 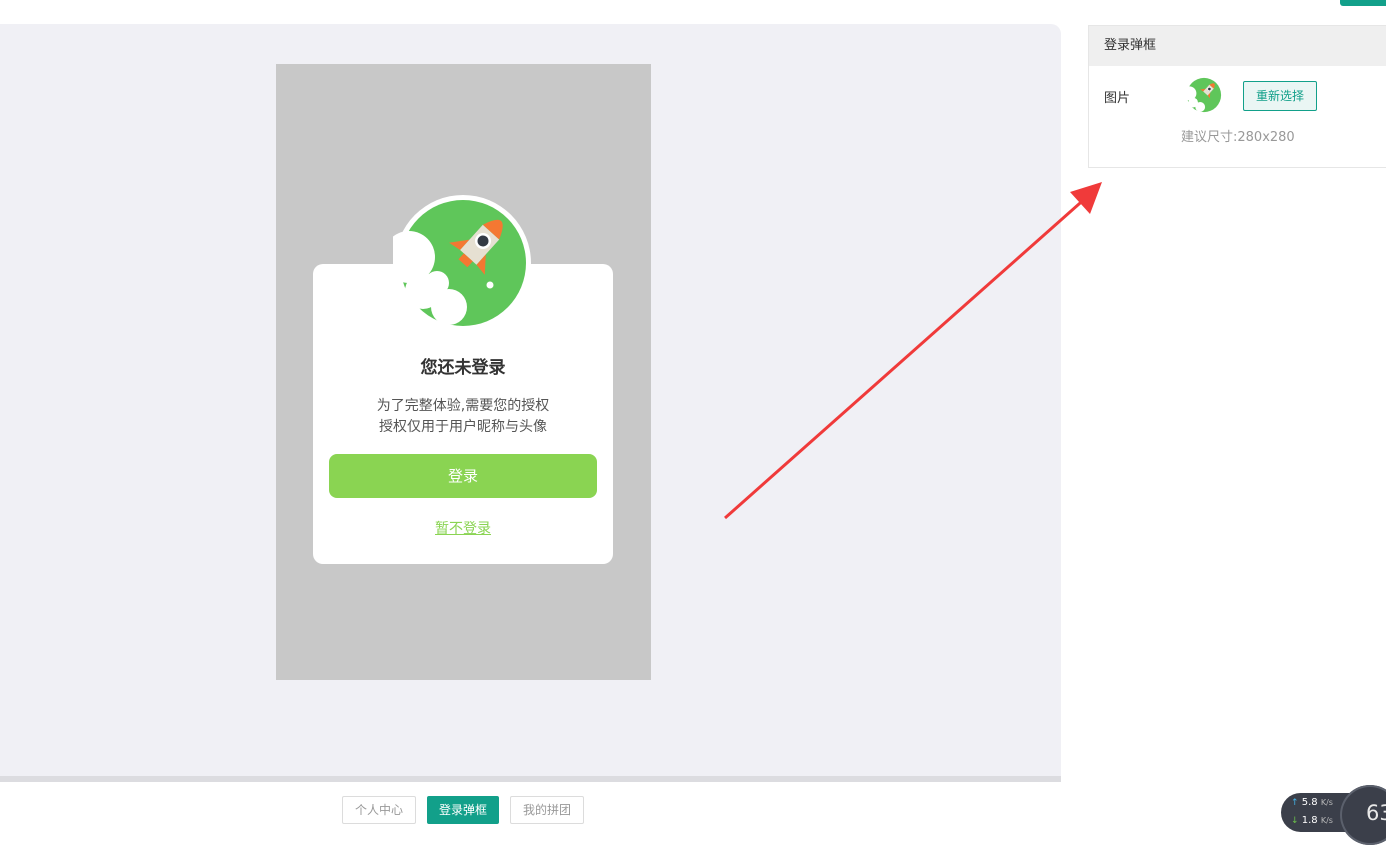 I want to click on bottom-tab-bar: 个人中心 登录弹框 我的拼团, so click(x=530, y=807).